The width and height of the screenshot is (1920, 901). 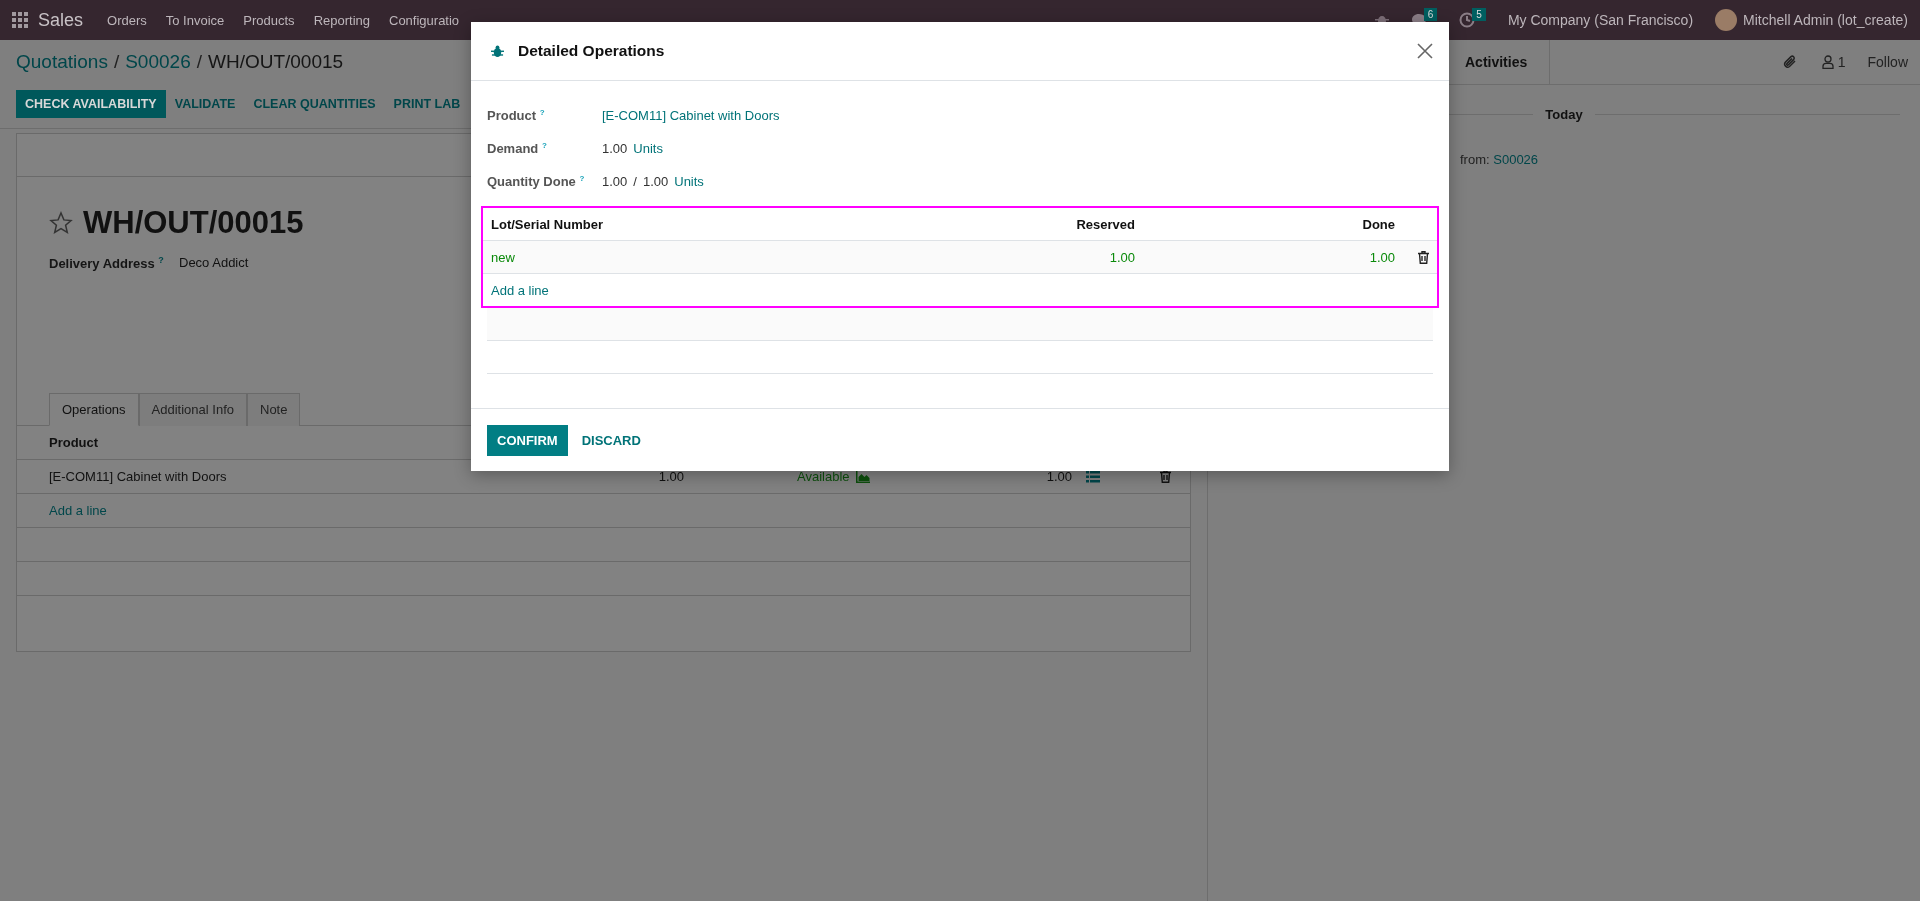 I want to click on menu-item: Configuratio, so click(x=424, y=20).